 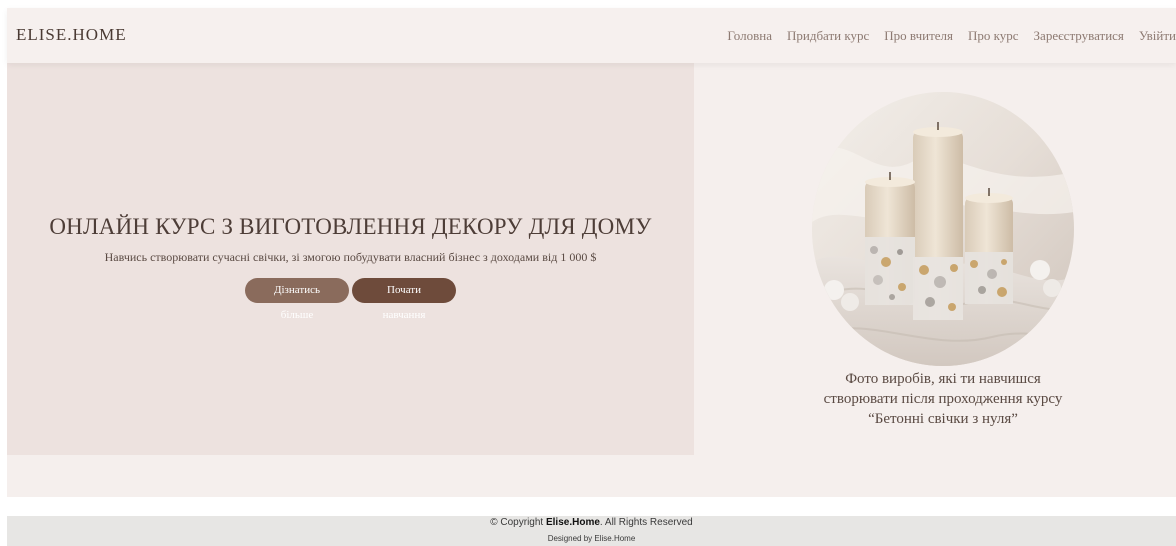 What do you see at coordinates (404, 299) in the screenshot?
I see `start-learning-button: Почати навчання` at bounding box center [404, 299].